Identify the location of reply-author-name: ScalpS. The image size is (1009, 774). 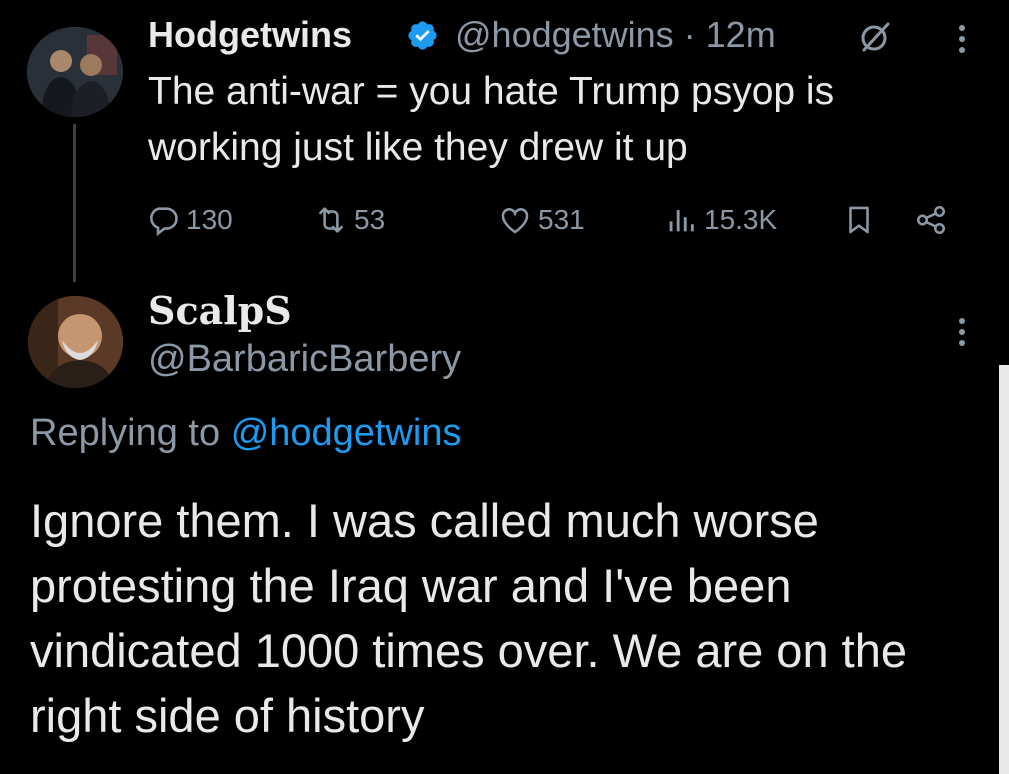
(220, 310).